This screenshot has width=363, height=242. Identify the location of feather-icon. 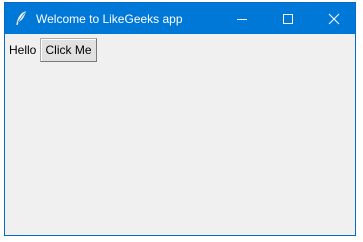
(21, 18).